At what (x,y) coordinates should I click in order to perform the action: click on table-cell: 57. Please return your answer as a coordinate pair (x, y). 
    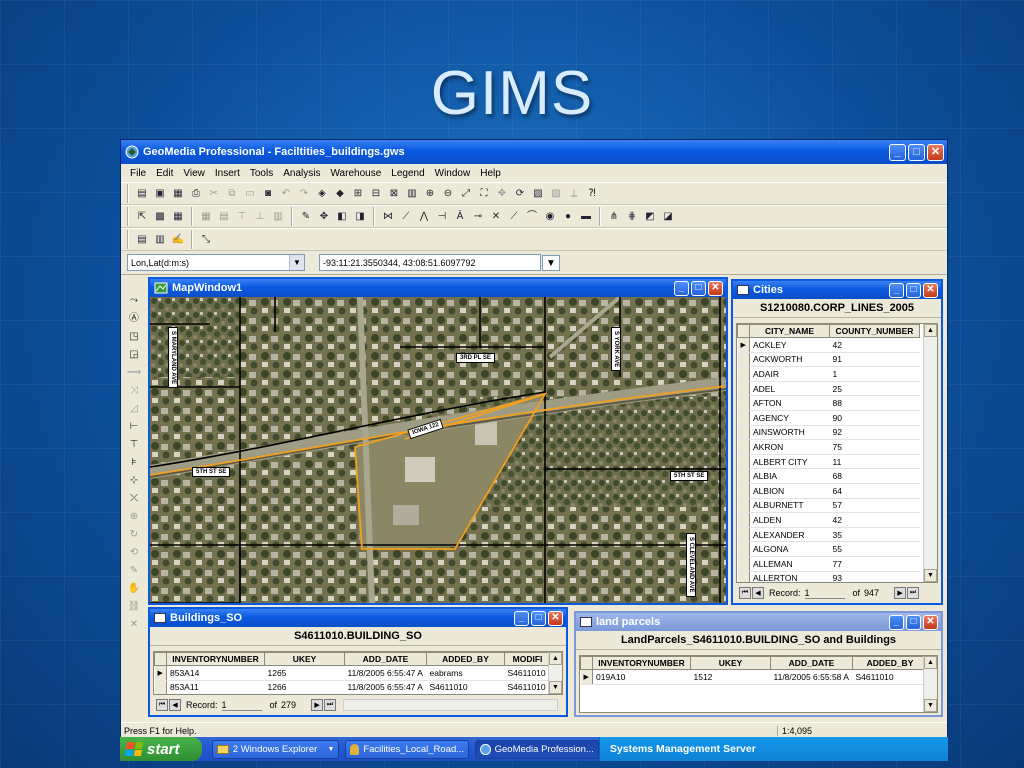
    Looking at the image, I should click on (874, 506).